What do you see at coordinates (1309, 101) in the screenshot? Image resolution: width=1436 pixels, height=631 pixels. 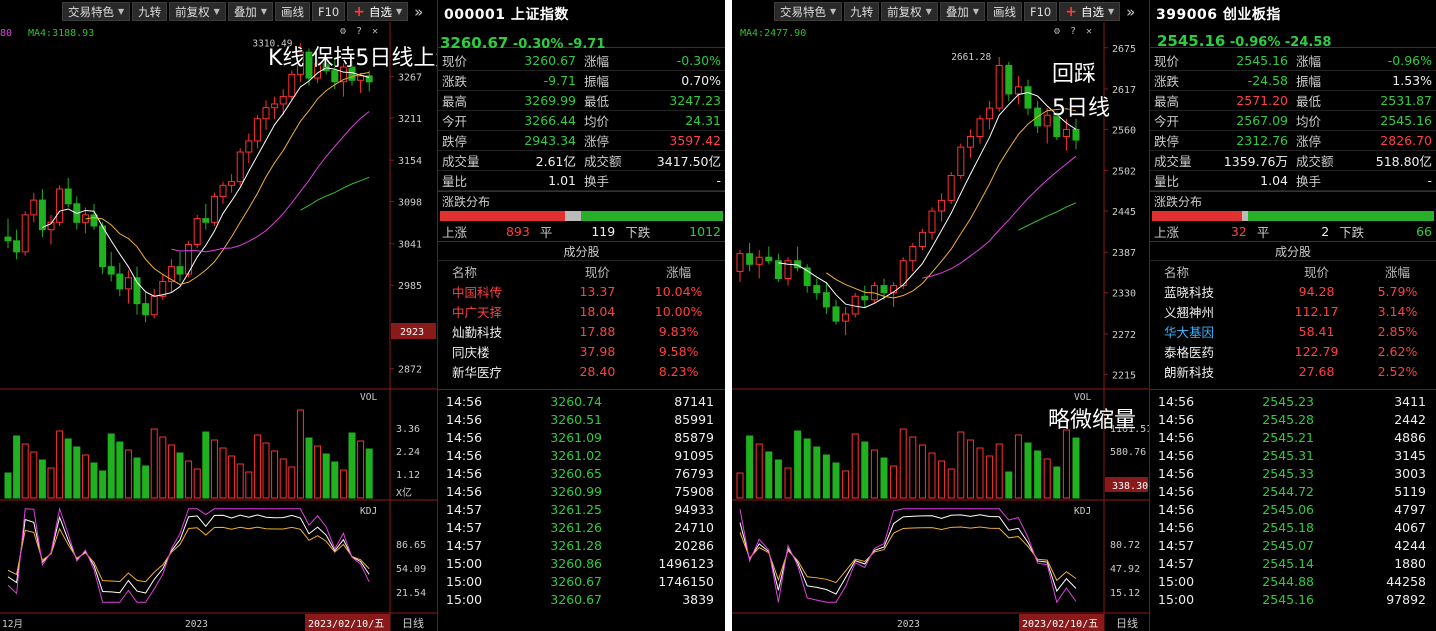 I see `field-label: 最低` at bounding box center [1309, 101].